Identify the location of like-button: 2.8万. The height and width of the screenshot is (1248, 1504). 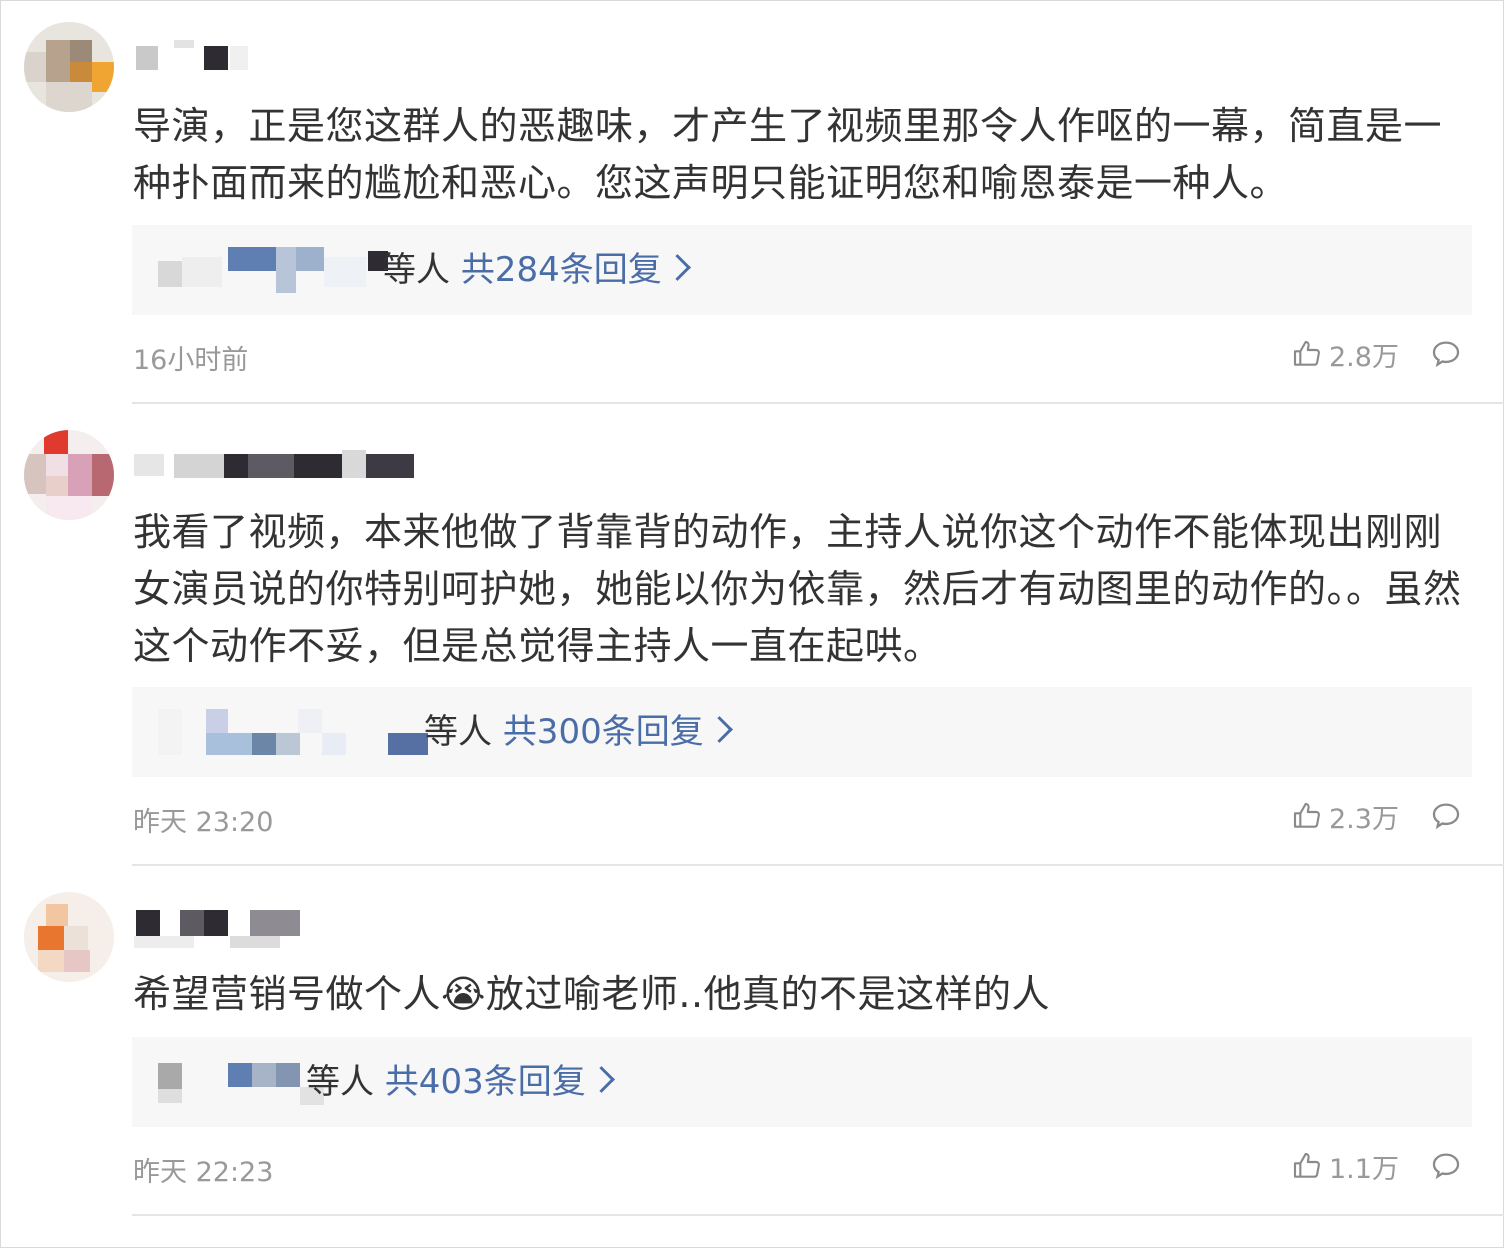
(1345, 354).